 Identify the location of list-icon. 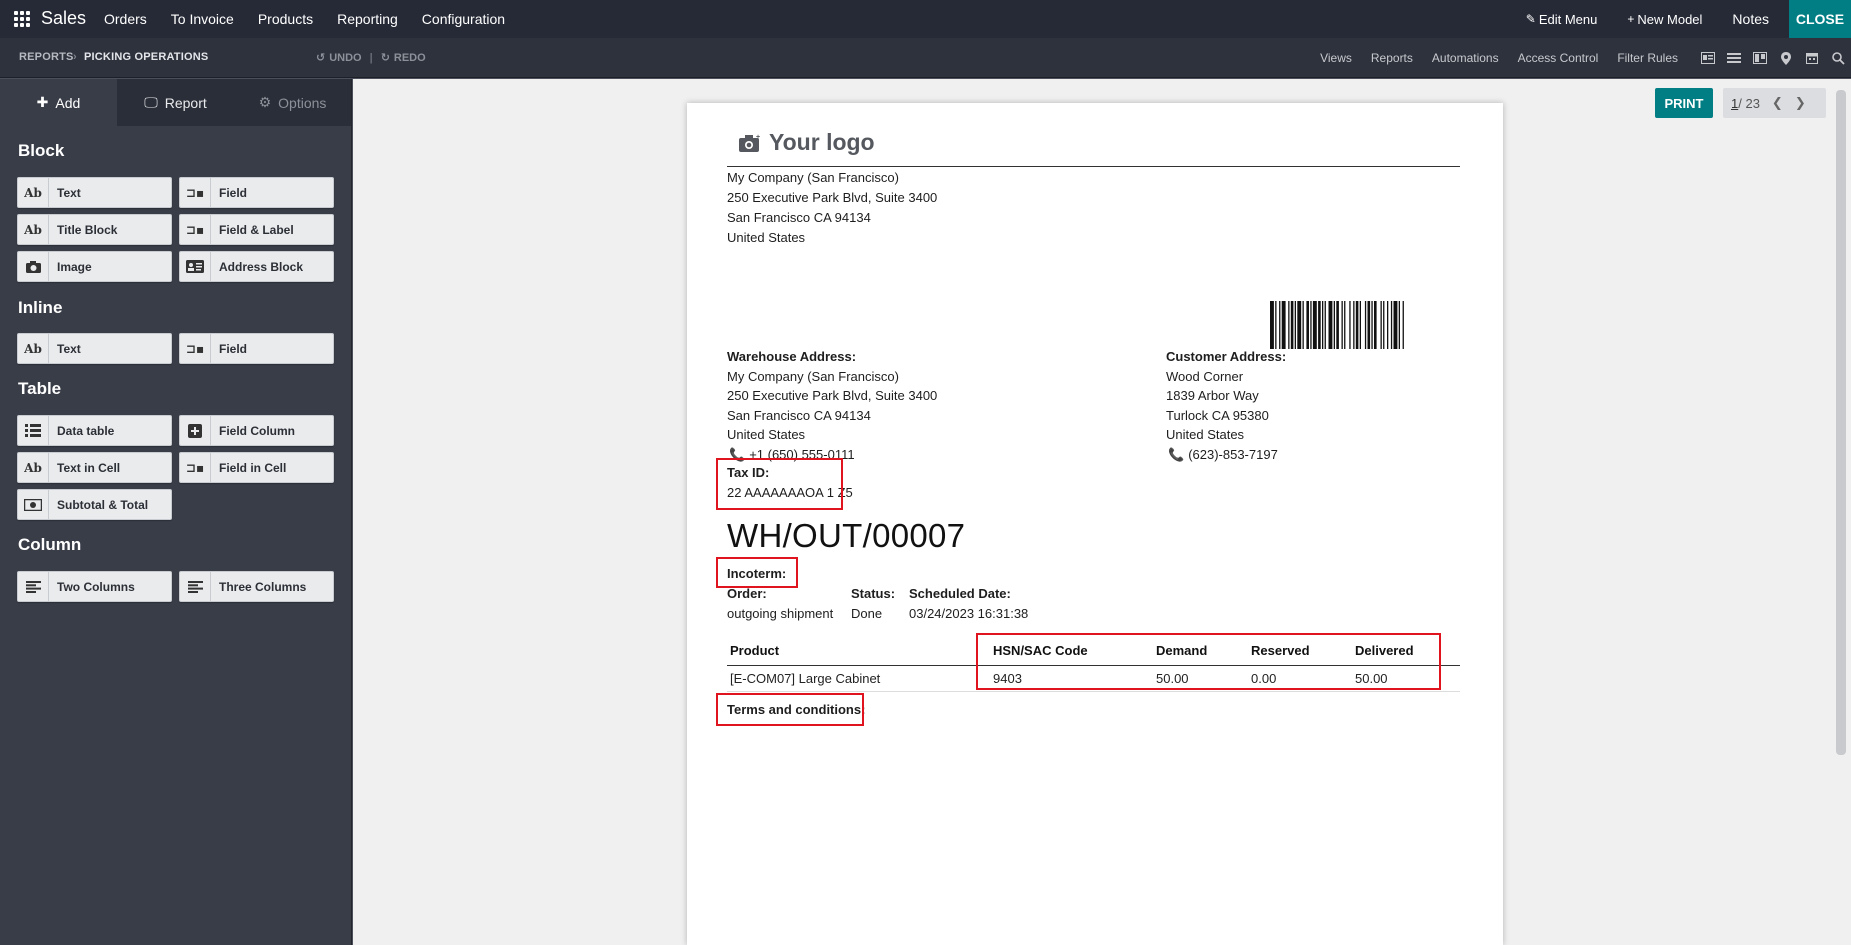
(33, 430).